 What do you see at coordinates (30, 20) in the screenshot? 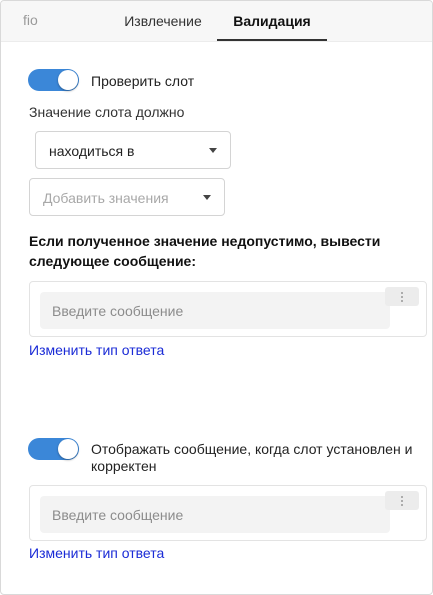
I see `slot-name: fio` at bounding box center [30, 20].